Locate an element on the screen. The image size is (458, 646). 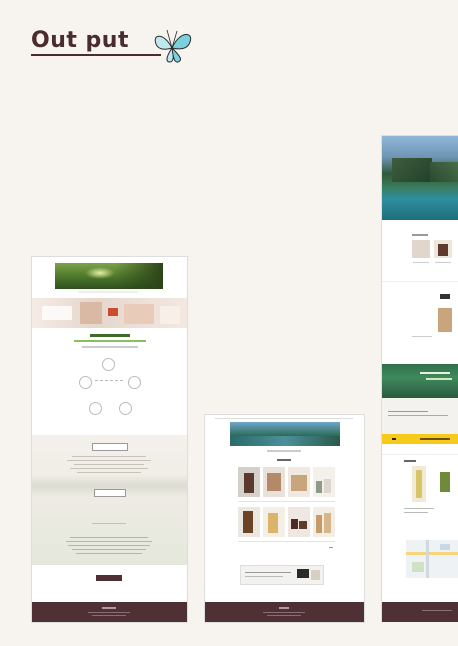
middle-page-mockup is located at coordinates (284, 518).